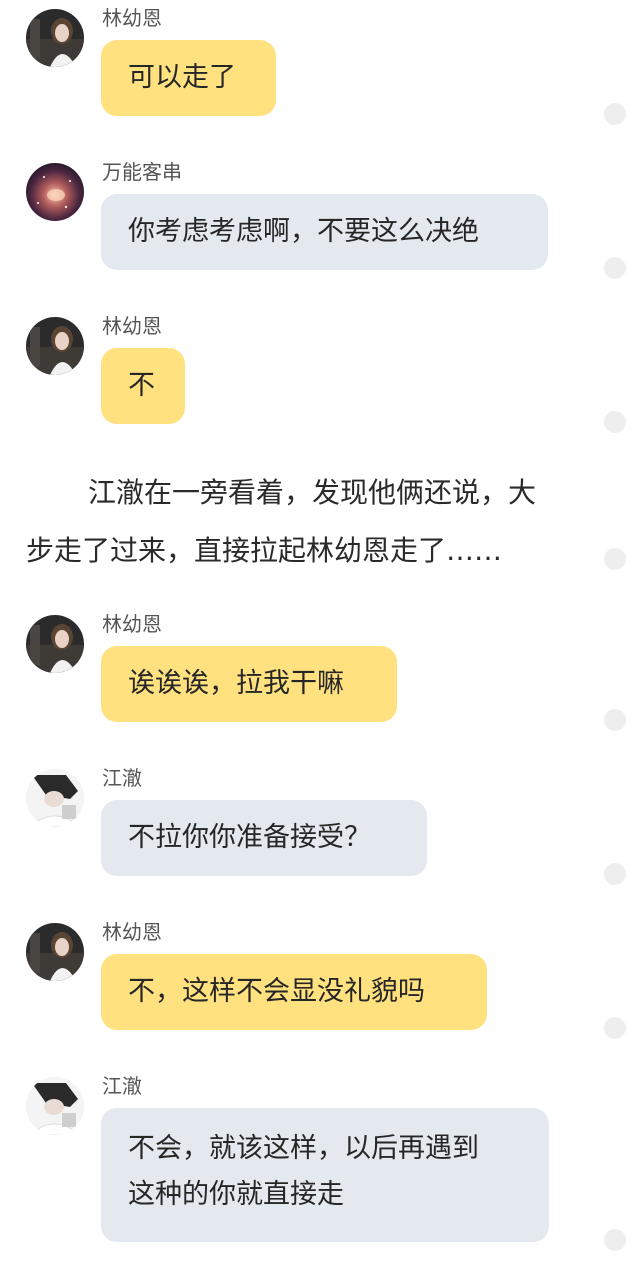  I want to click on message-bubble: 不拉你你准备接受？, so click(264, 838).